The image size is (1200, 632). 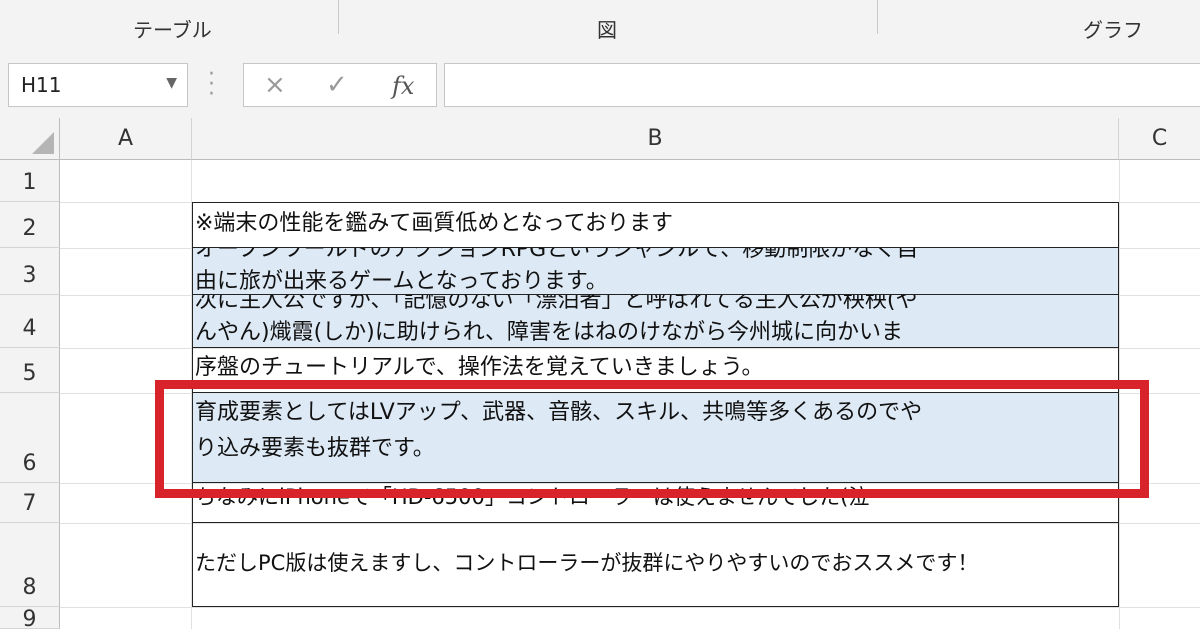 I want to click on cell-text: ※端末の性能を鑑みて画質低めとなっております, so click(x=434, y=223).